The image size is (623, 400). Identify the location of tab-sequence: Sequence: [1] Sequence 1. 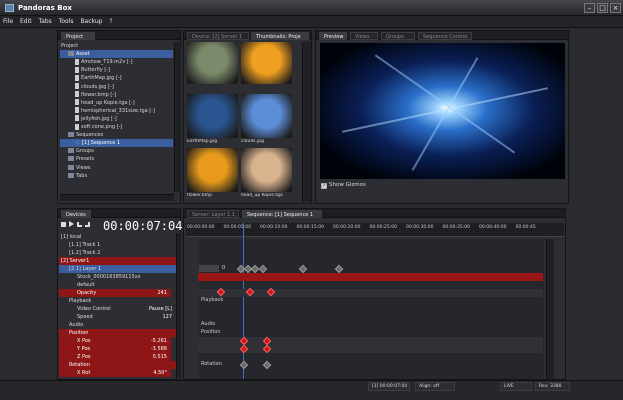
(282, 214).